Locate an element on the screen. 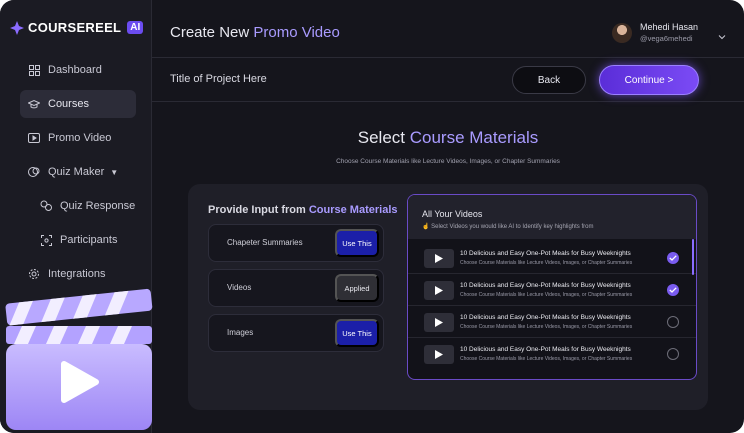  page-title-accent: Promo Video is located at coordinates (296, 32).